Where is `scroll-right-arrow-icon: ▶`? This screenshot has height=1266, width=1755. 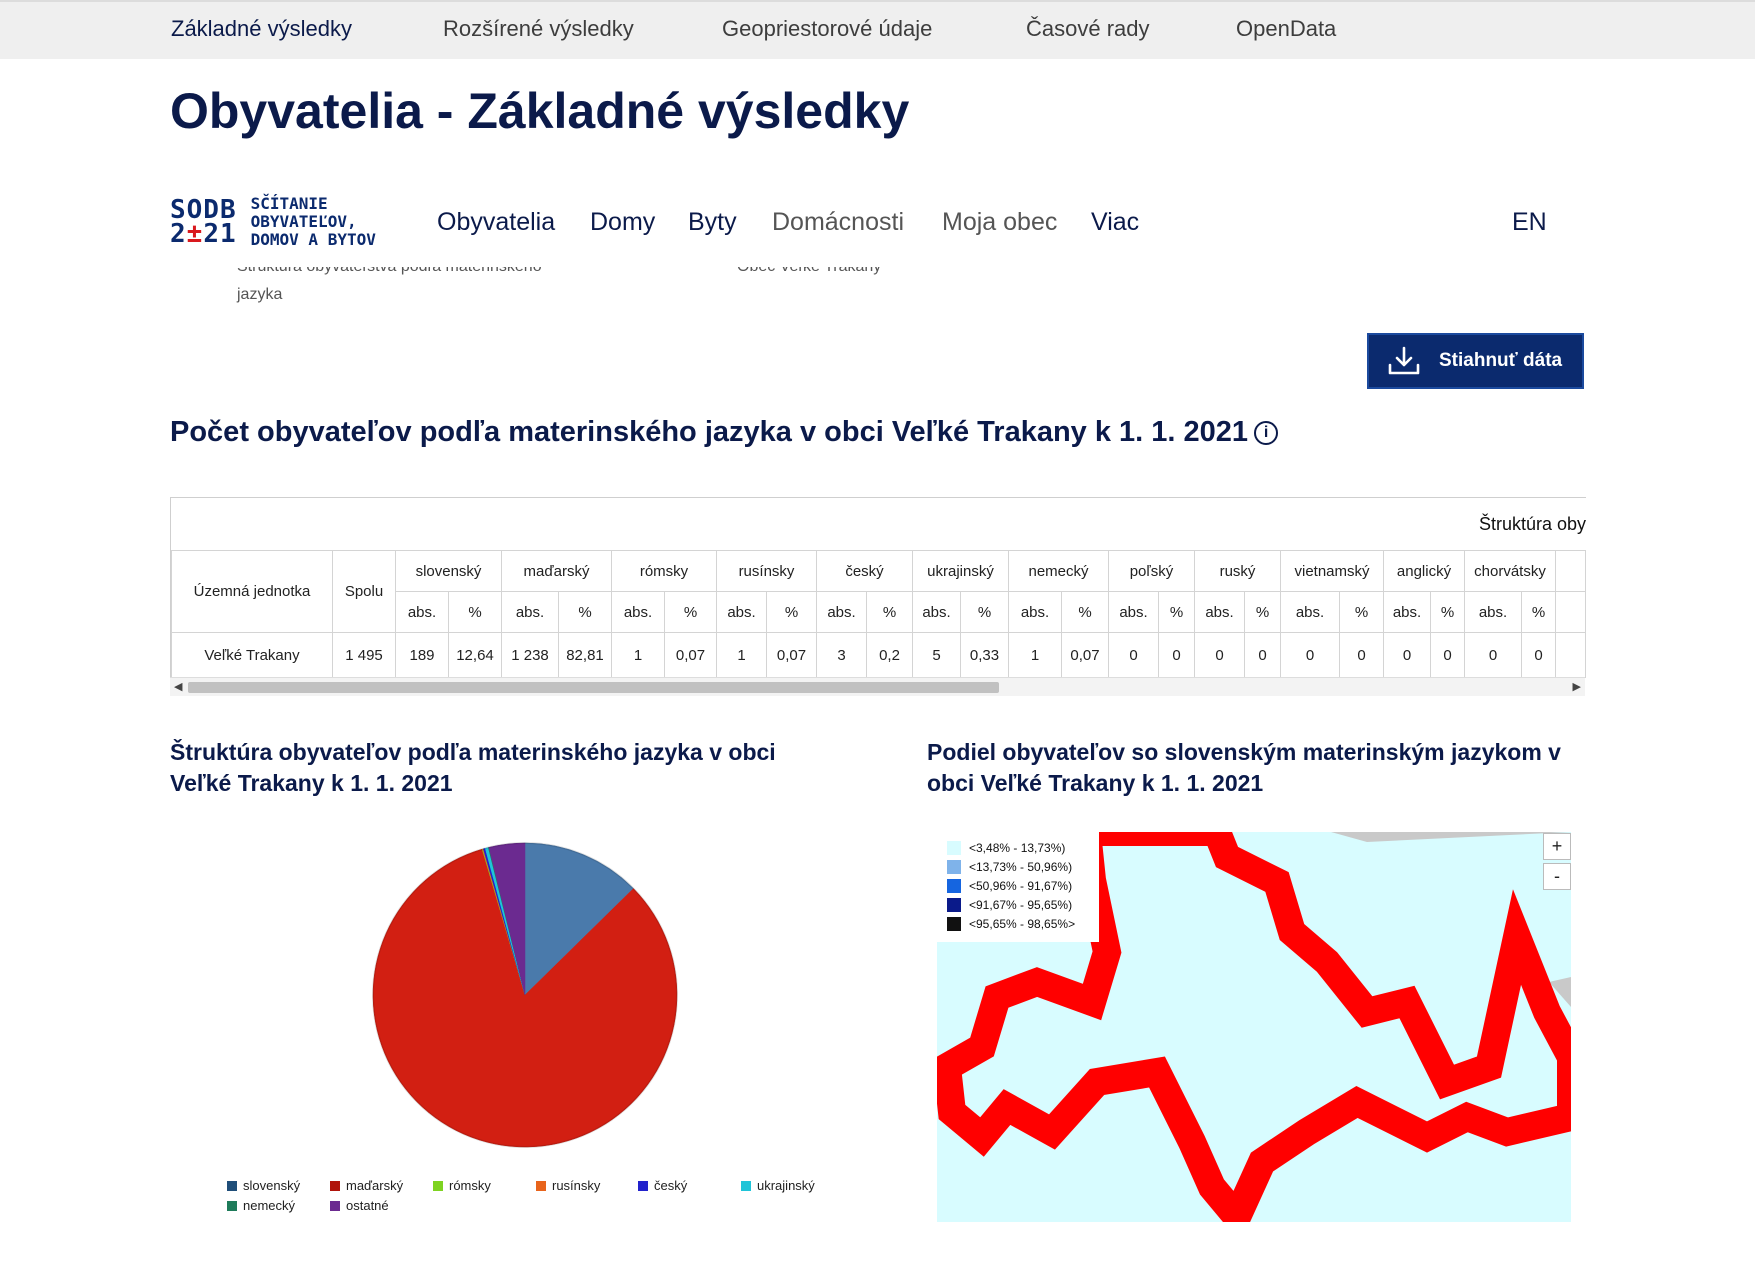 scroll-right-arrow-icon: ▶ is located at coordinates (1577, 686).